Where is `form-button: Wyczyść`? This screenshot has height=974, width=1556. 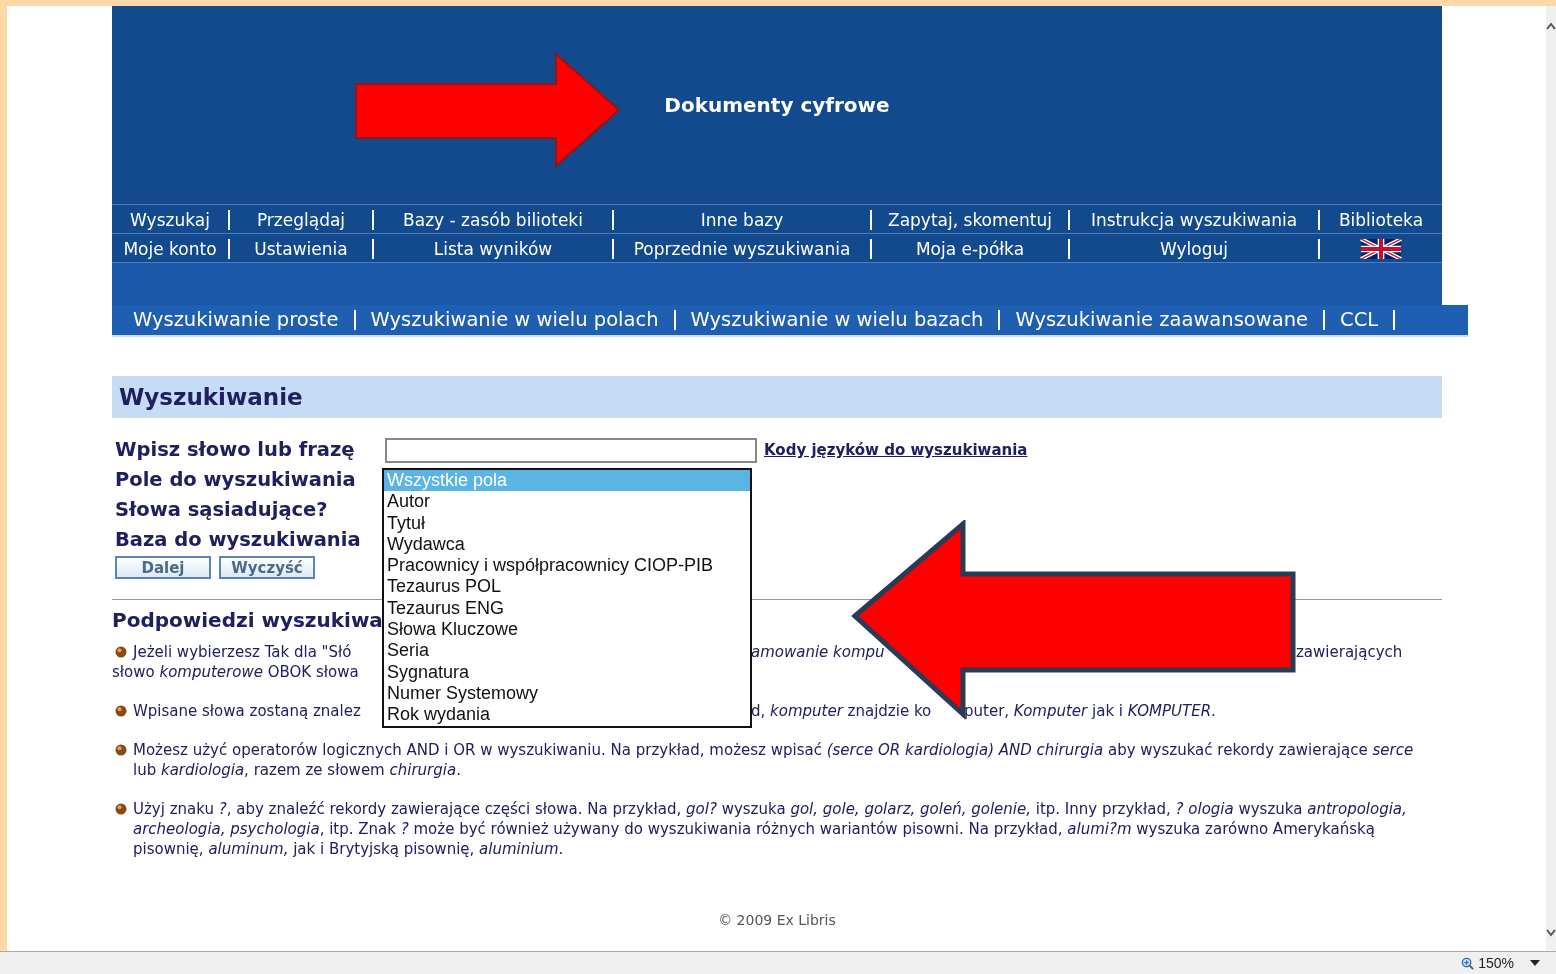 form-button: Wyczyść is located at coordinates (267, 567).